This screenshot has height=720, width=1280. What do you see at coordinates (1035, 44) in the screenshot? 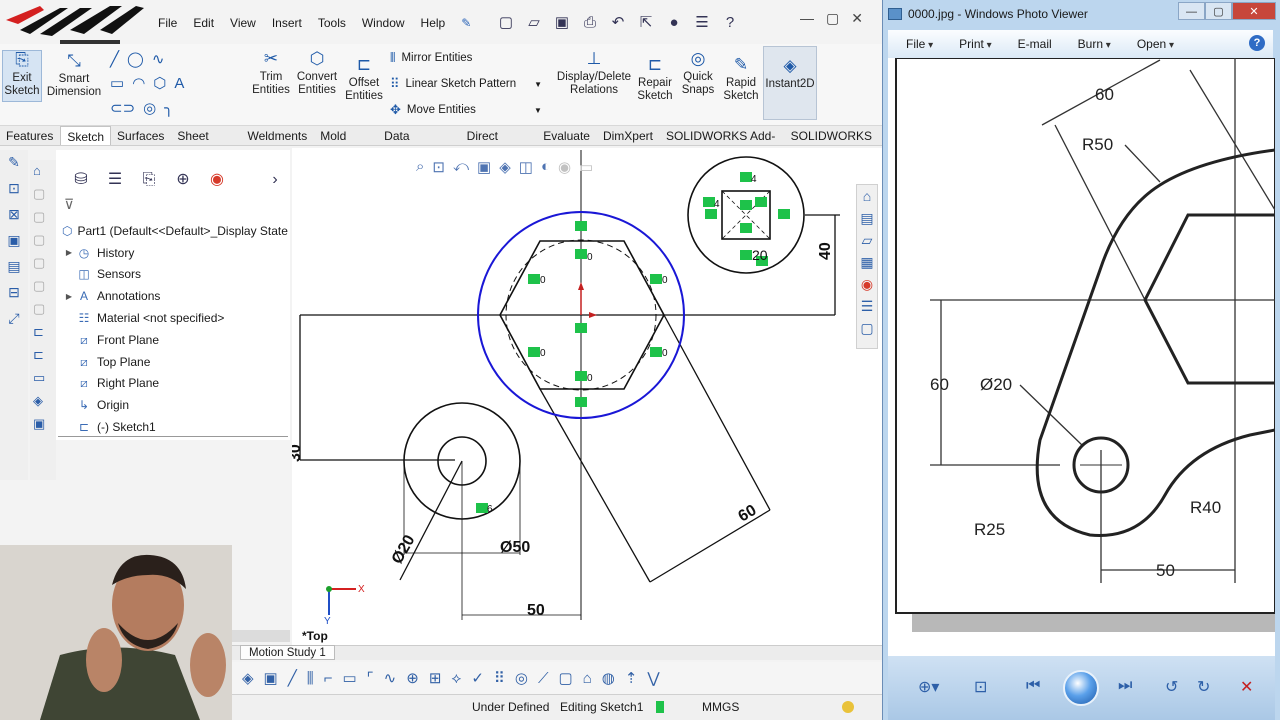
I see `pv-menu-email: E-mail` at bounding box center [1035, 44].